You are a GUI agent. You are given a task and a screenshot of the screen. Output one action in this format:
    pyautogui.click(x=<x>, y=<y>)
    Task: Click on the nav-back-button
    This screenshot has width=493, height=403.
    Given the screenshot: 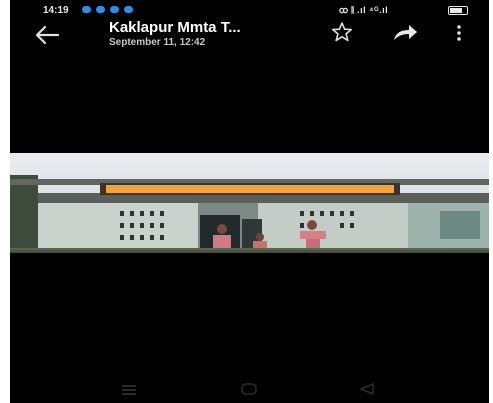 What is the action you would take?
    pyautogui.click(x=367, y=391)
    